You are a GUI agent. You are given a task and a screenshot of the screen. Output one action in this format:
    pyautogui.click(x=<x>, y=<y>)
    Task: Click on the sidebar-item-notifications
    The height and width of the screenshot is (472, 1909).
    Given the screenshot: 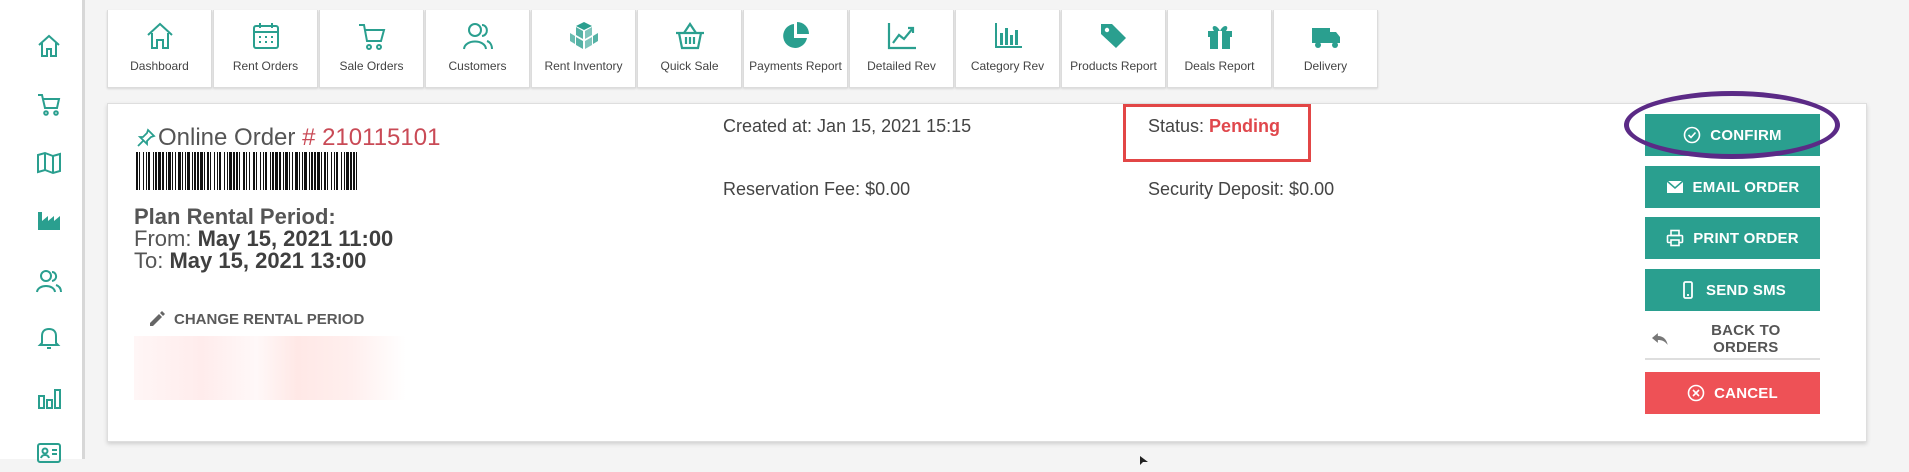 What is the action you would take?
    pyautogui.click(x=49, y=338)
    